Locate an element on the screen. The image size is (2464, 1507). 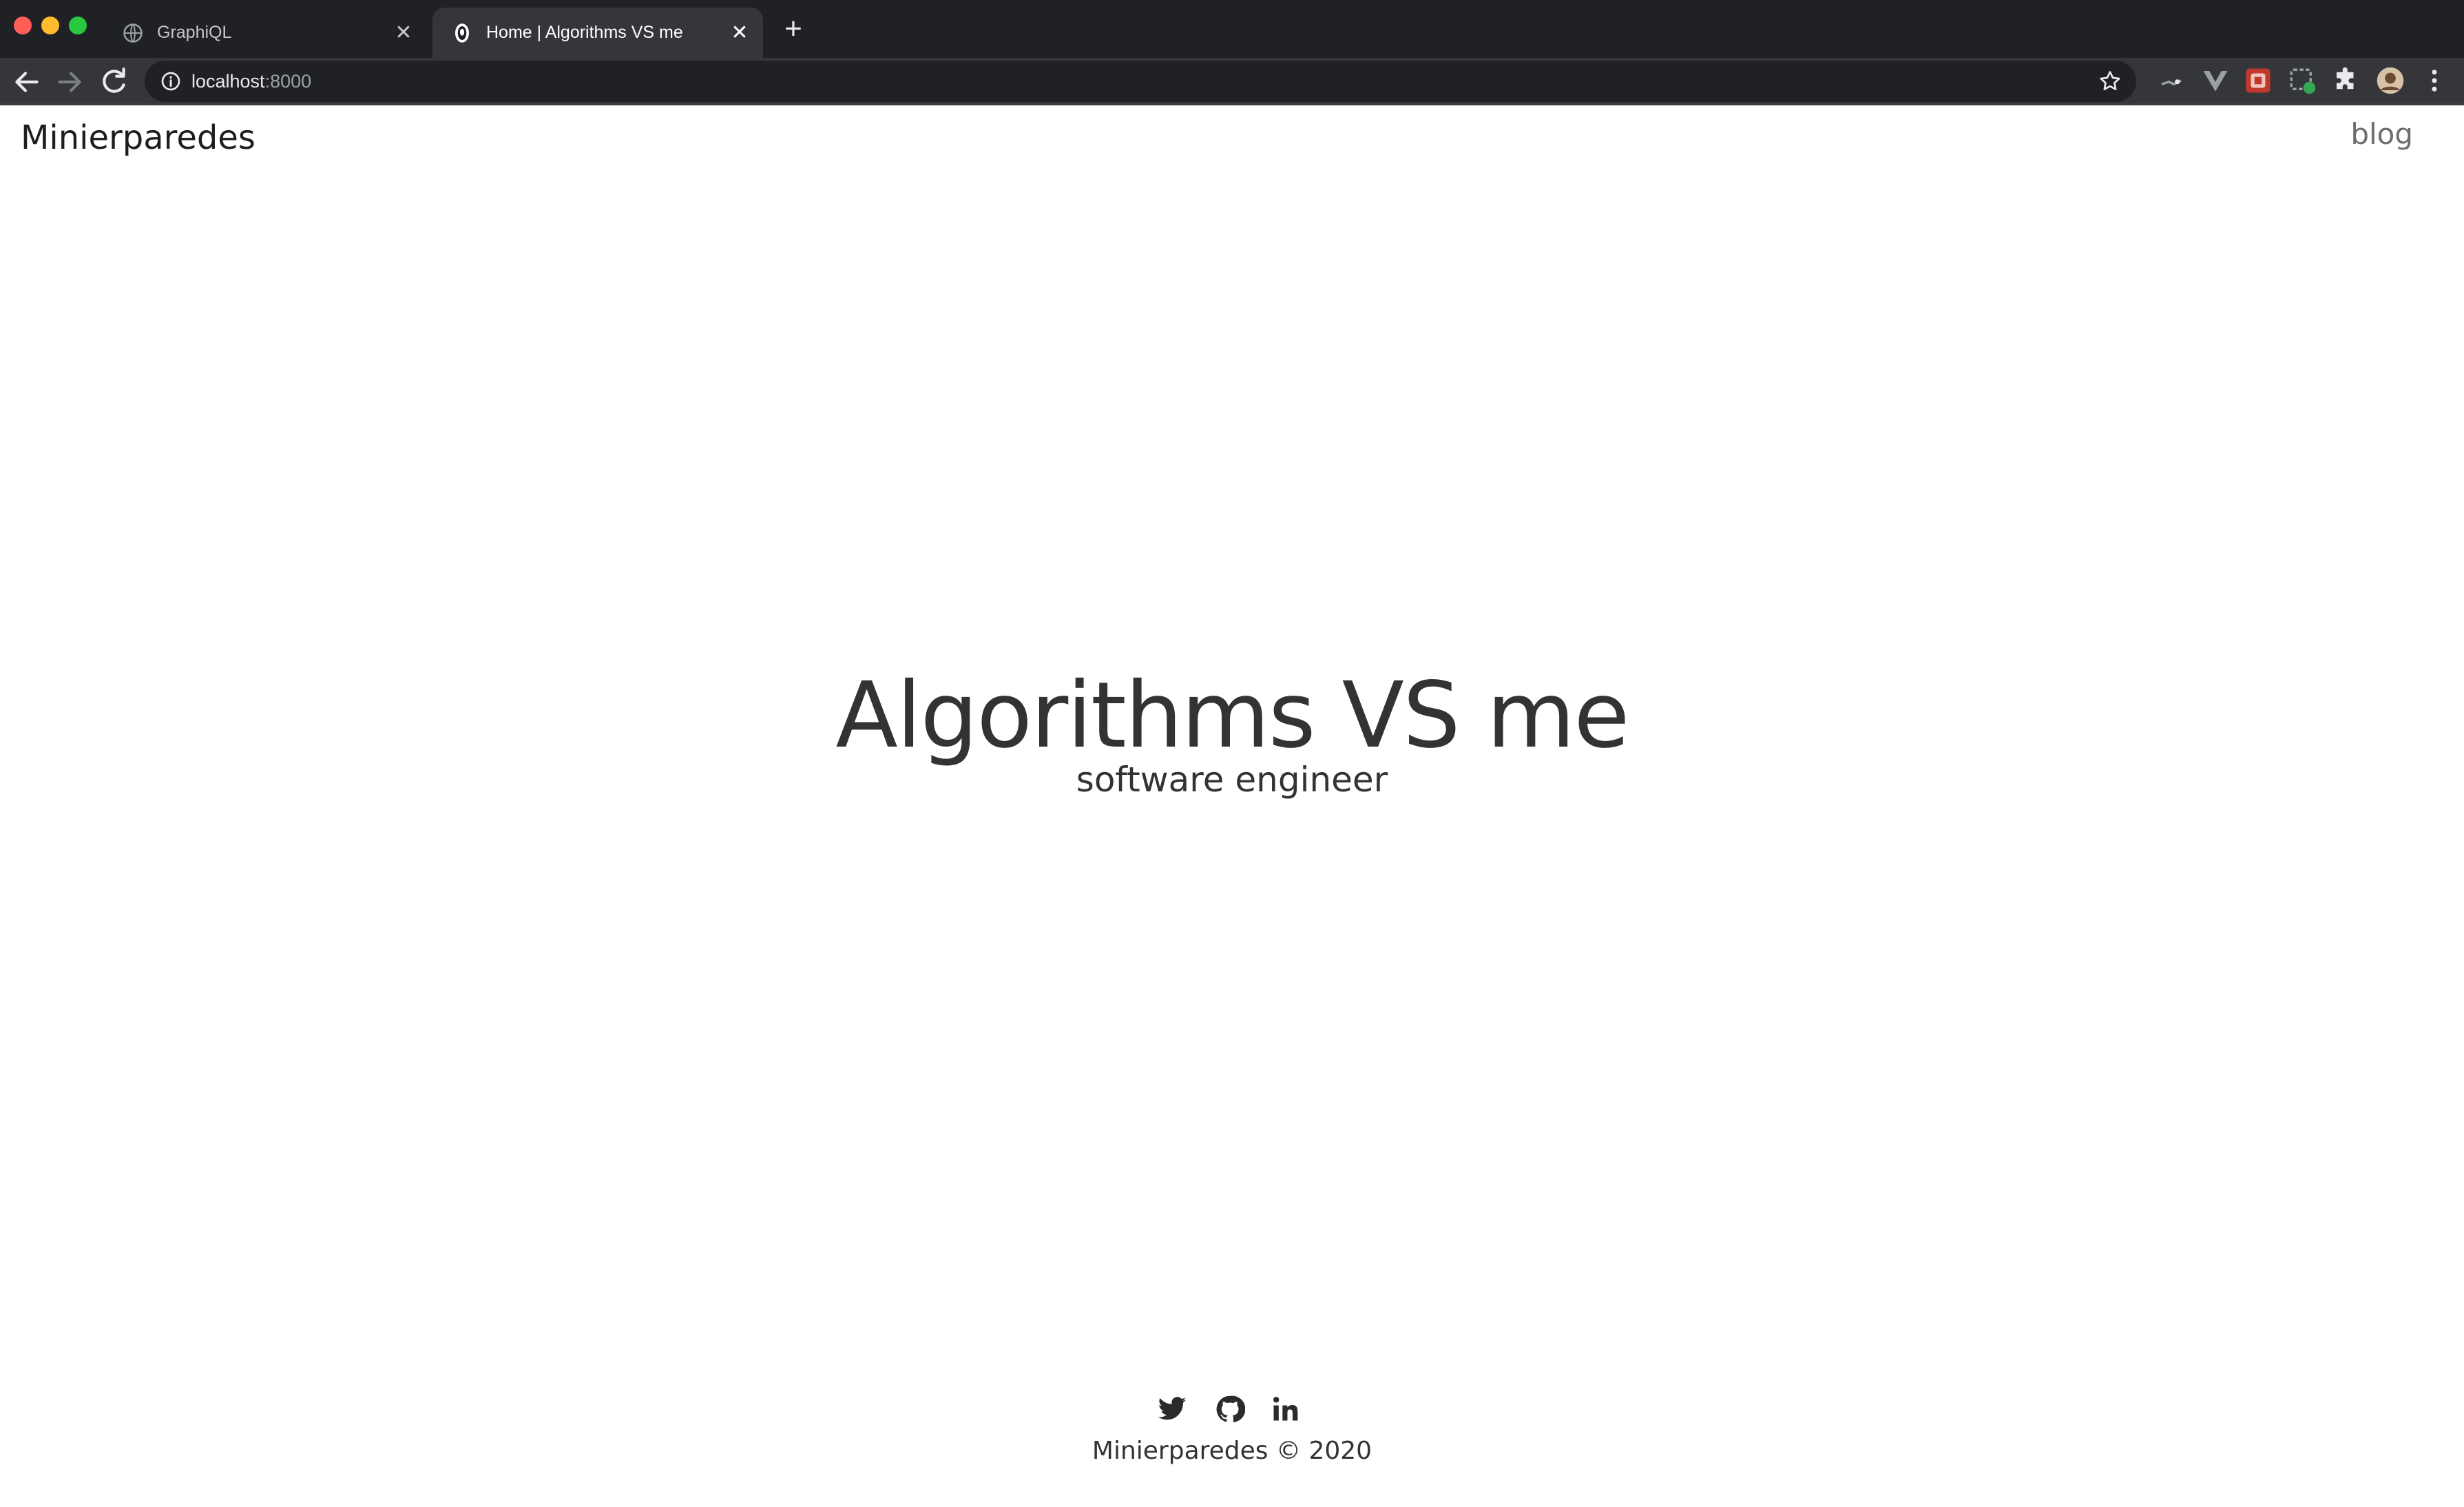
toolbar-divider is located at coordinates (1232, 104).